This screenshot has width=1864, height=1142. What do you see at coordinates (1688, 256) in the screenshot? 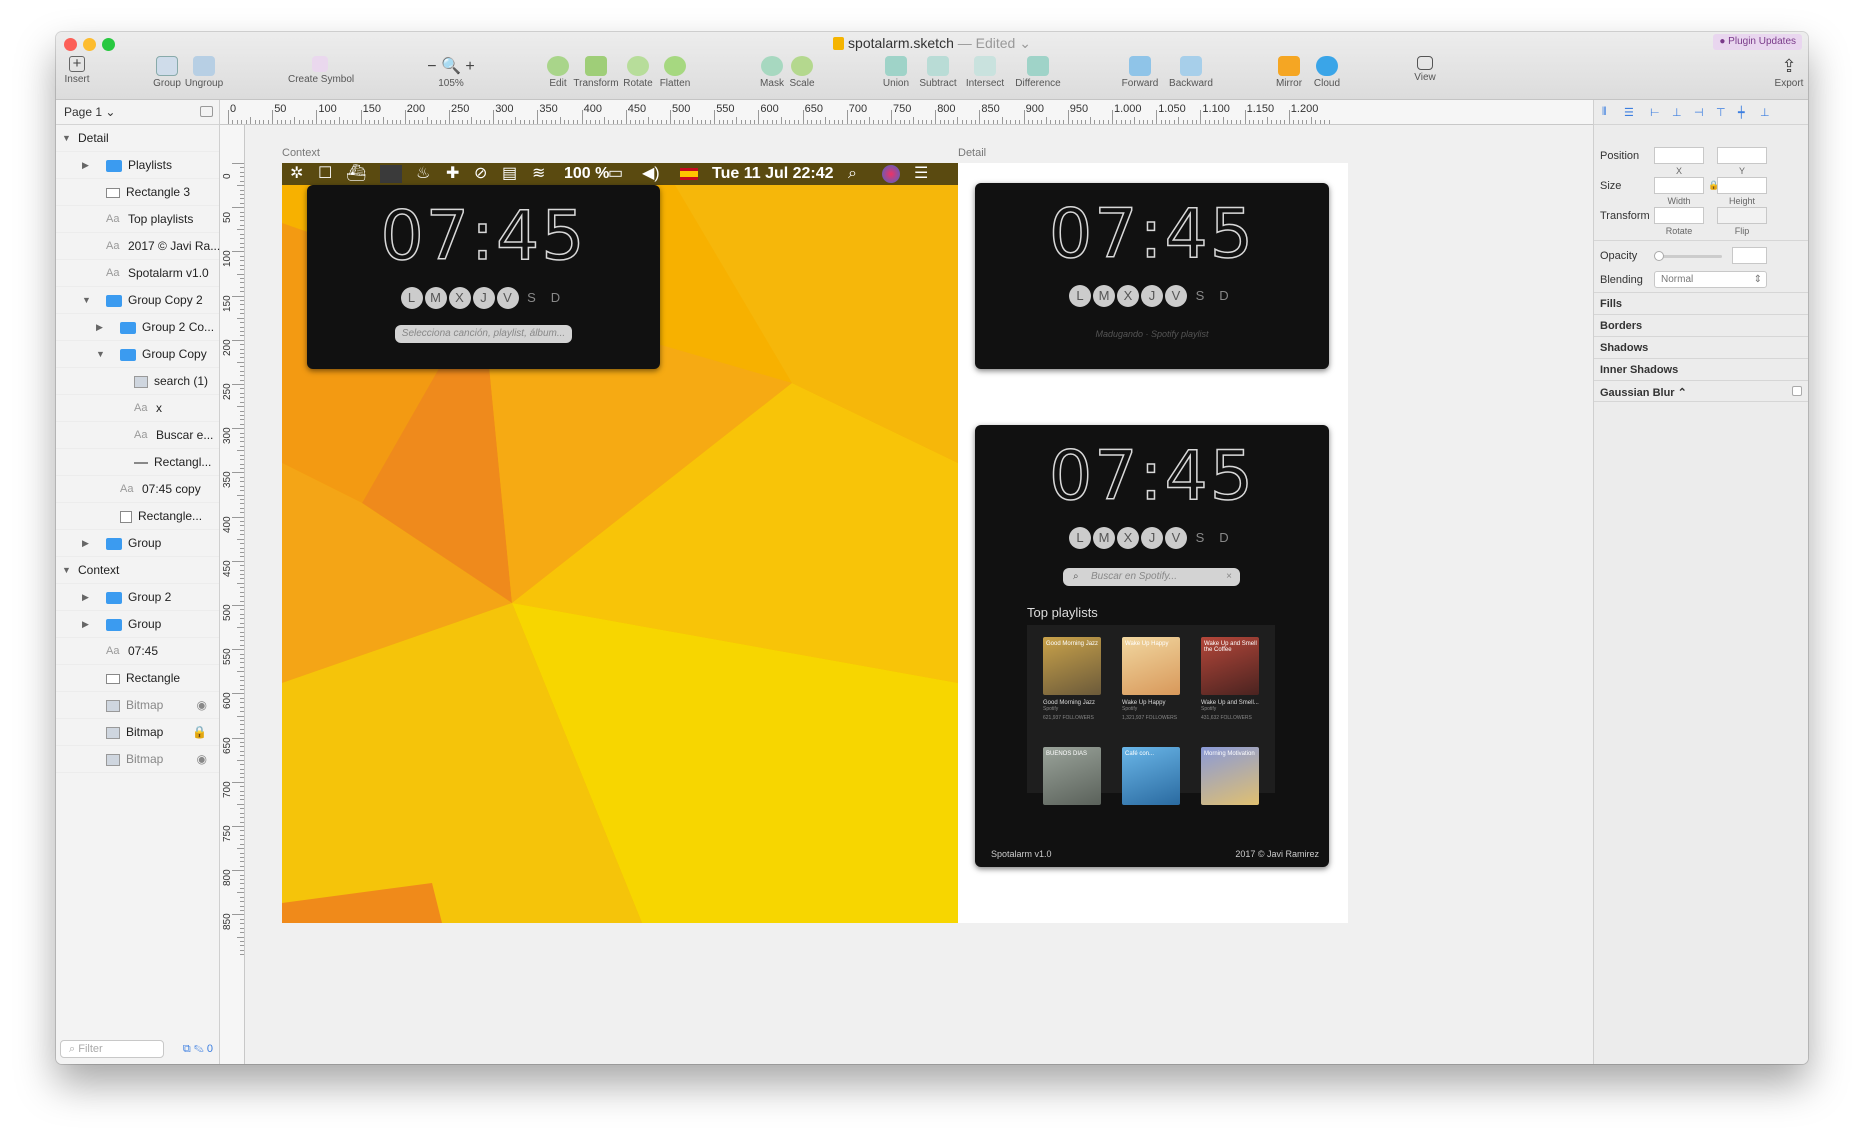
I see `opacity-slider` at bounding box center [1688, 256].